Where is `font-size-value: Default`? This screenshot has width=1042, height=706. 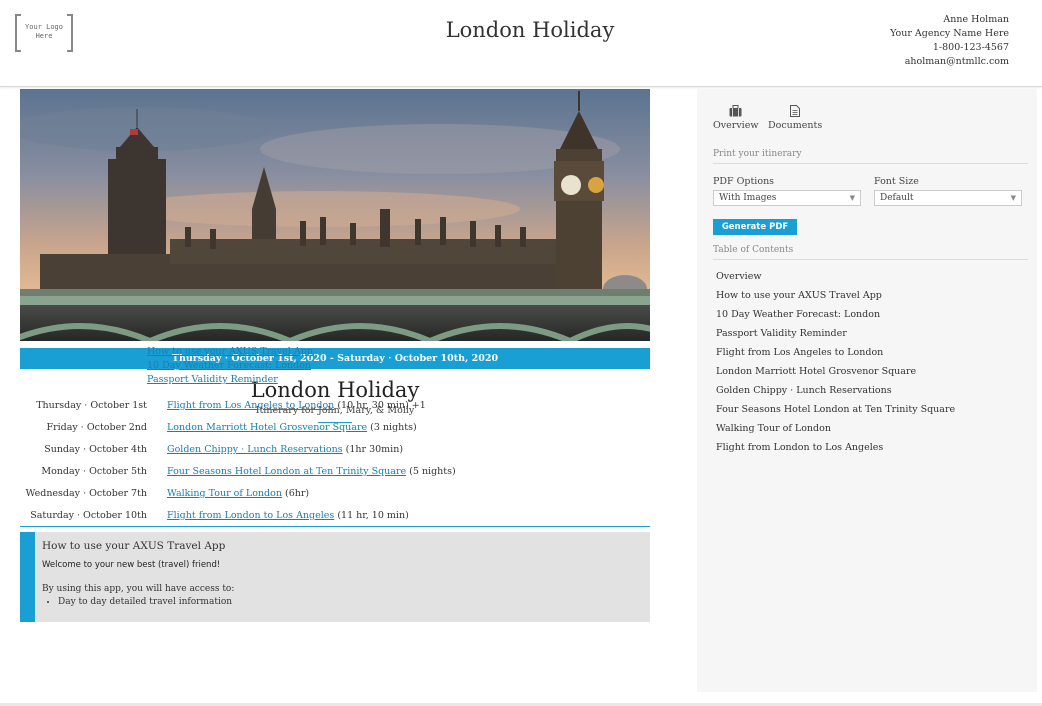 font-size-value: Default is located at coordinates (897, 198).